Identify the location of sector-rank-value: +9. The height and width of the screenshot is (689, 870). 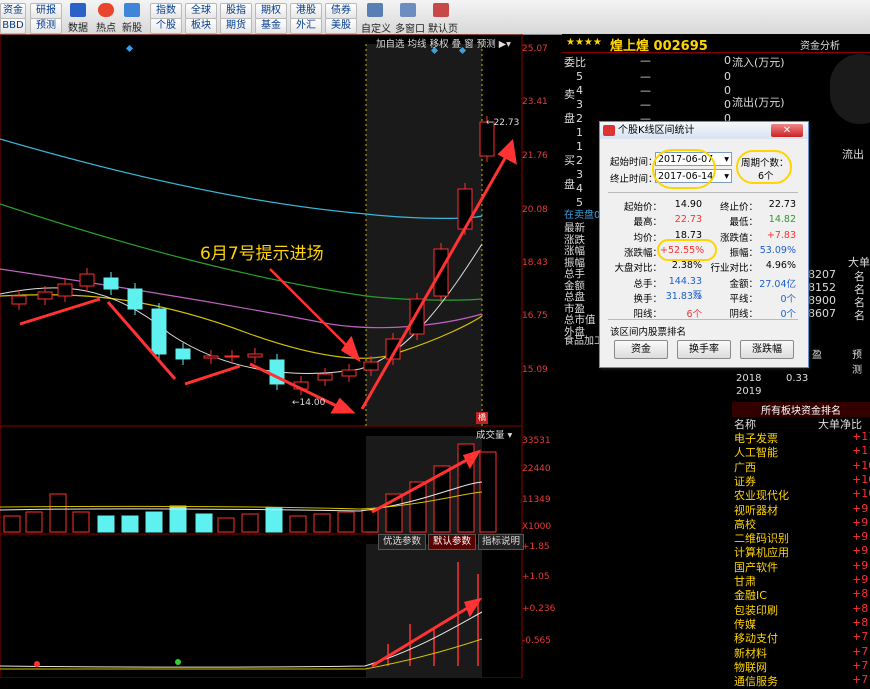
(860, 565).